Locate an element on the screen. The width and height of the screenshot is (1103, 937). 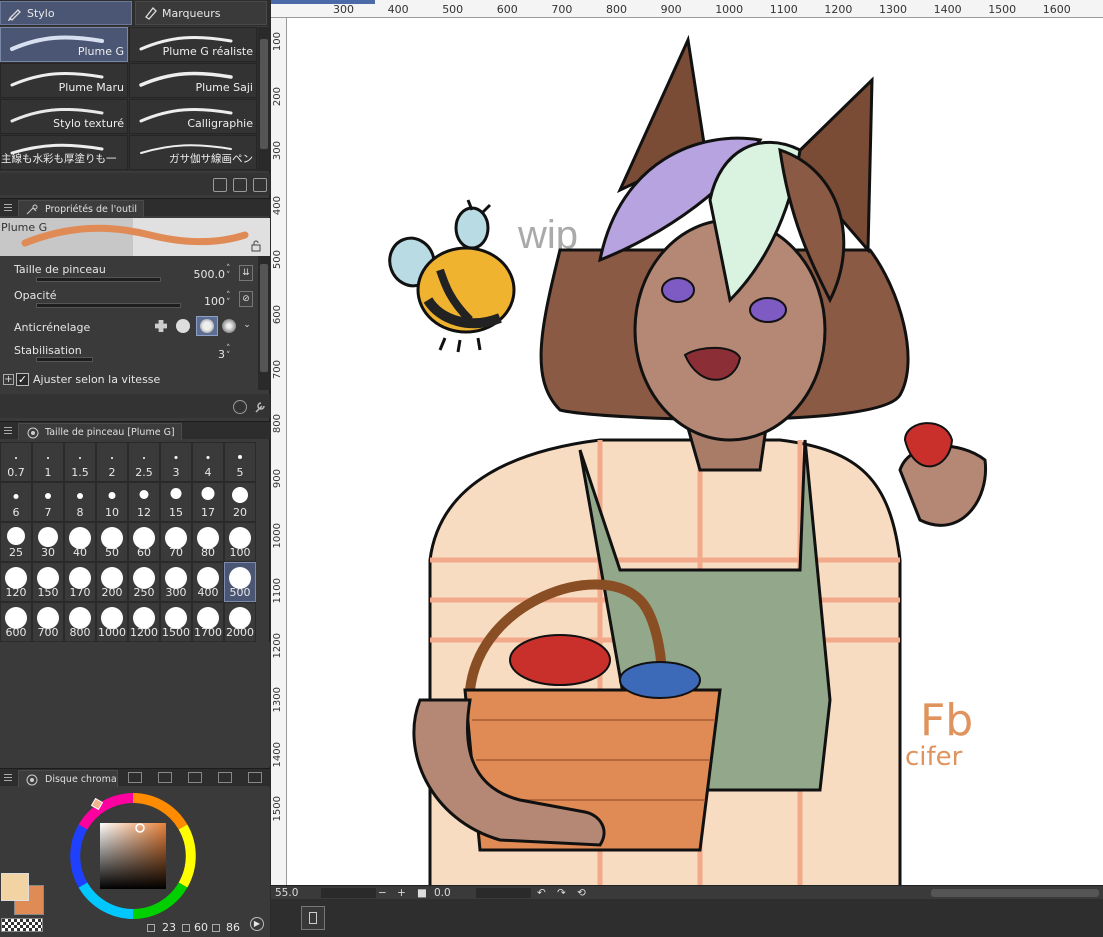
brush-size-option: 300 is located at coordinates (176, 582).